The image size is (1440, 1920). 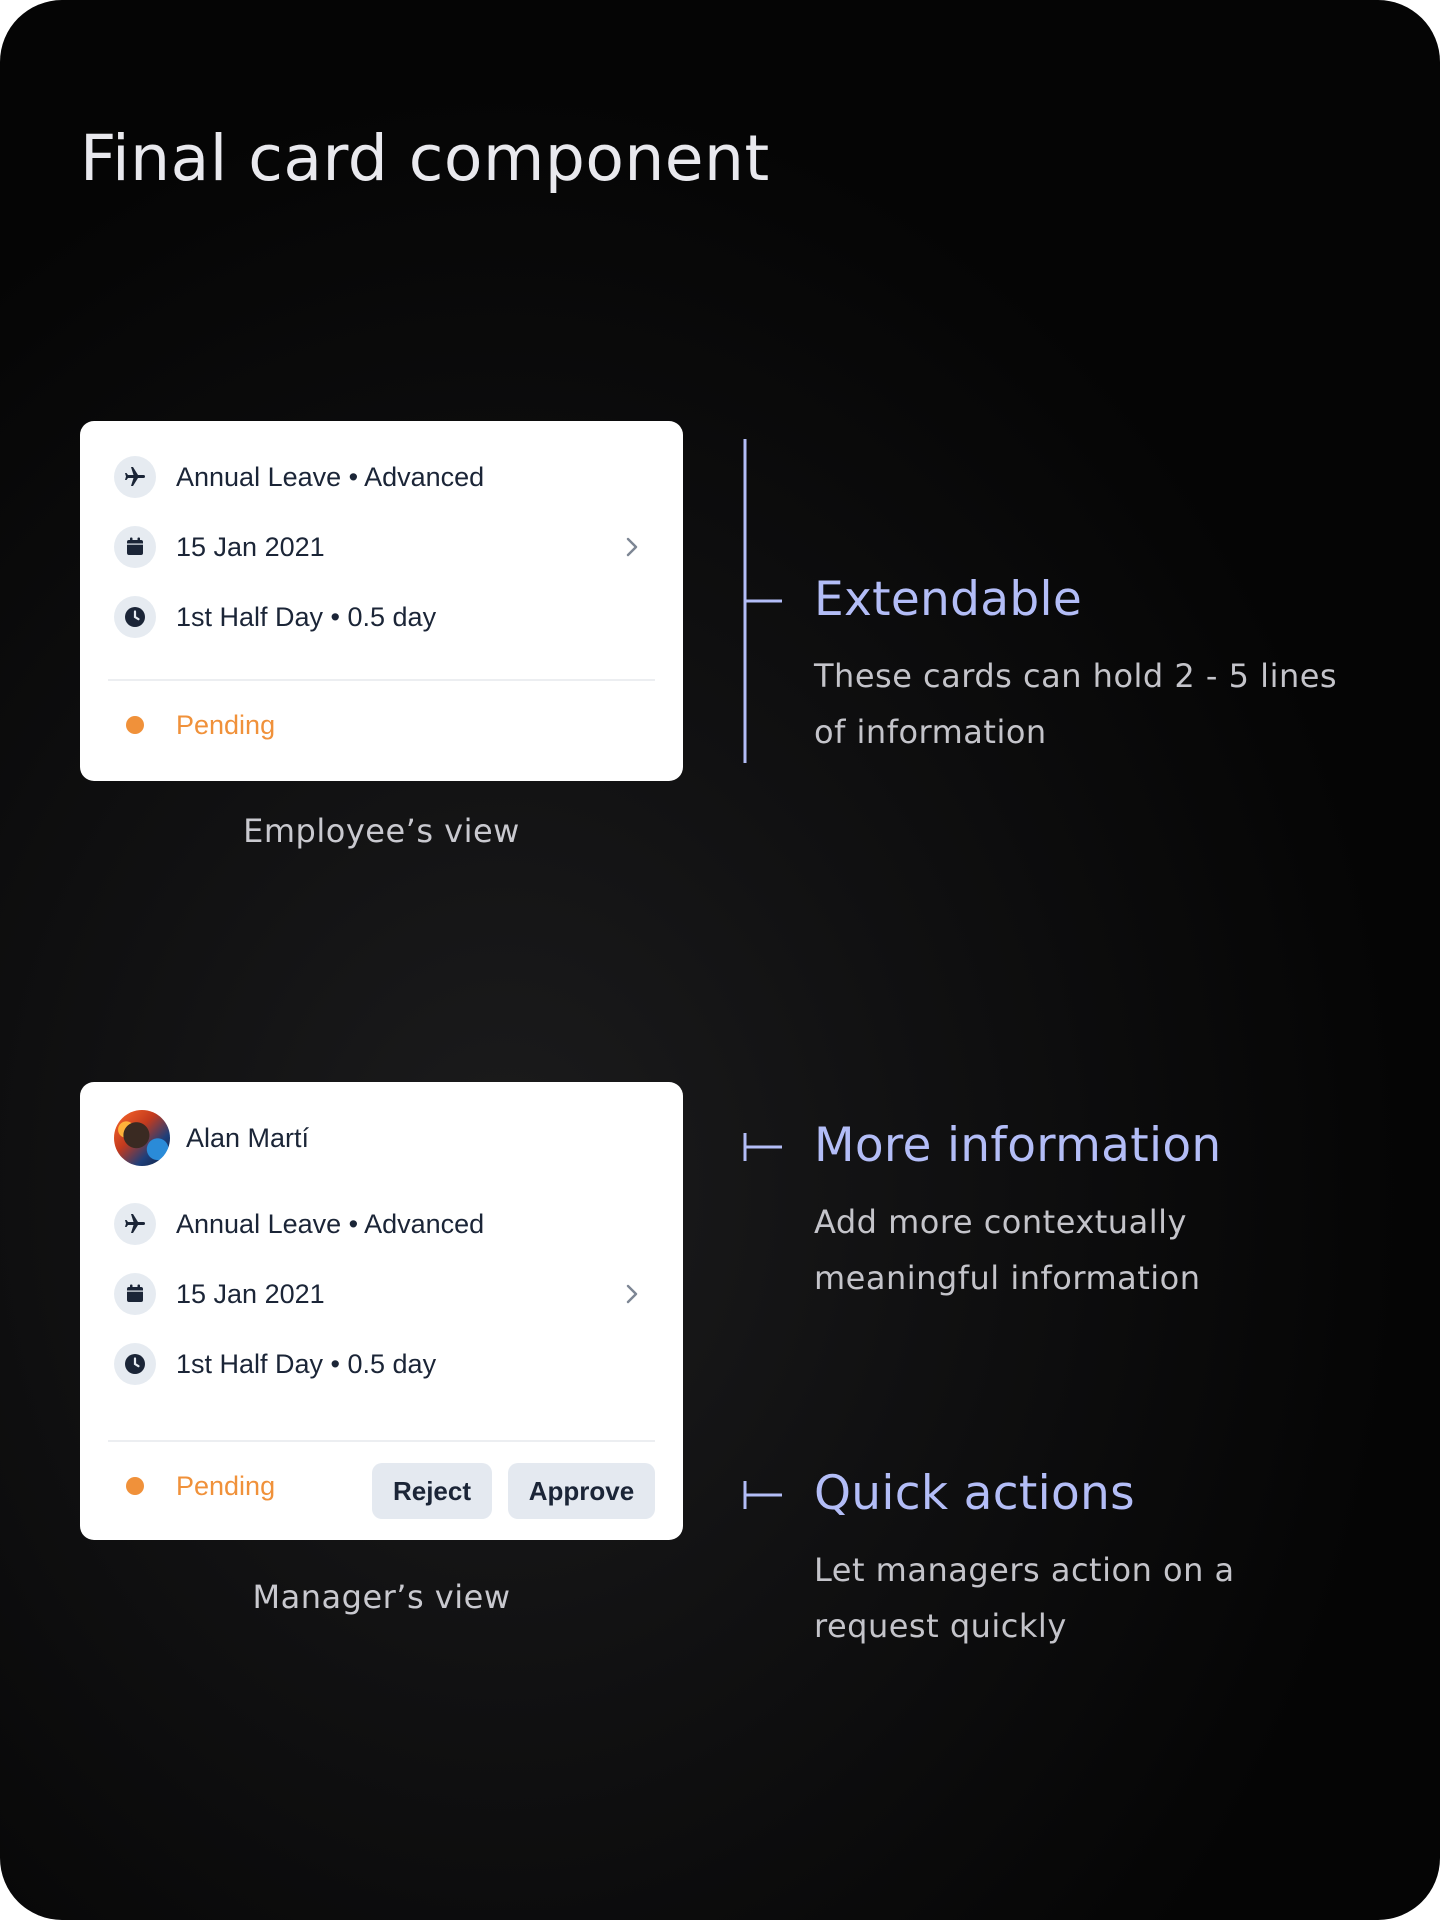 I want to click on employee-name: Alan Martí, so click(x=248, y=1137).